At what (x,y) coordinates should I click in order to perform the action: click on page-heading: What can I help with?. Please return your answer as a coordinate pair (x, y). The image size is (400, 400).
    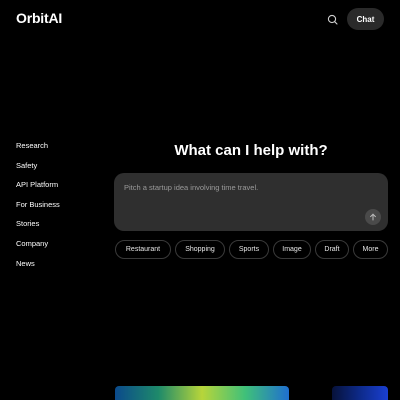
    Looking at the image, I should click on (251, 150).